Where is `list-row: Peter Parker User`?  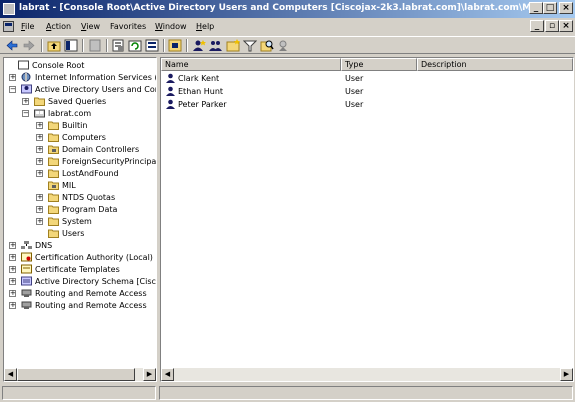
list-row: Peter Parker User is located at coordinates (367, 104).